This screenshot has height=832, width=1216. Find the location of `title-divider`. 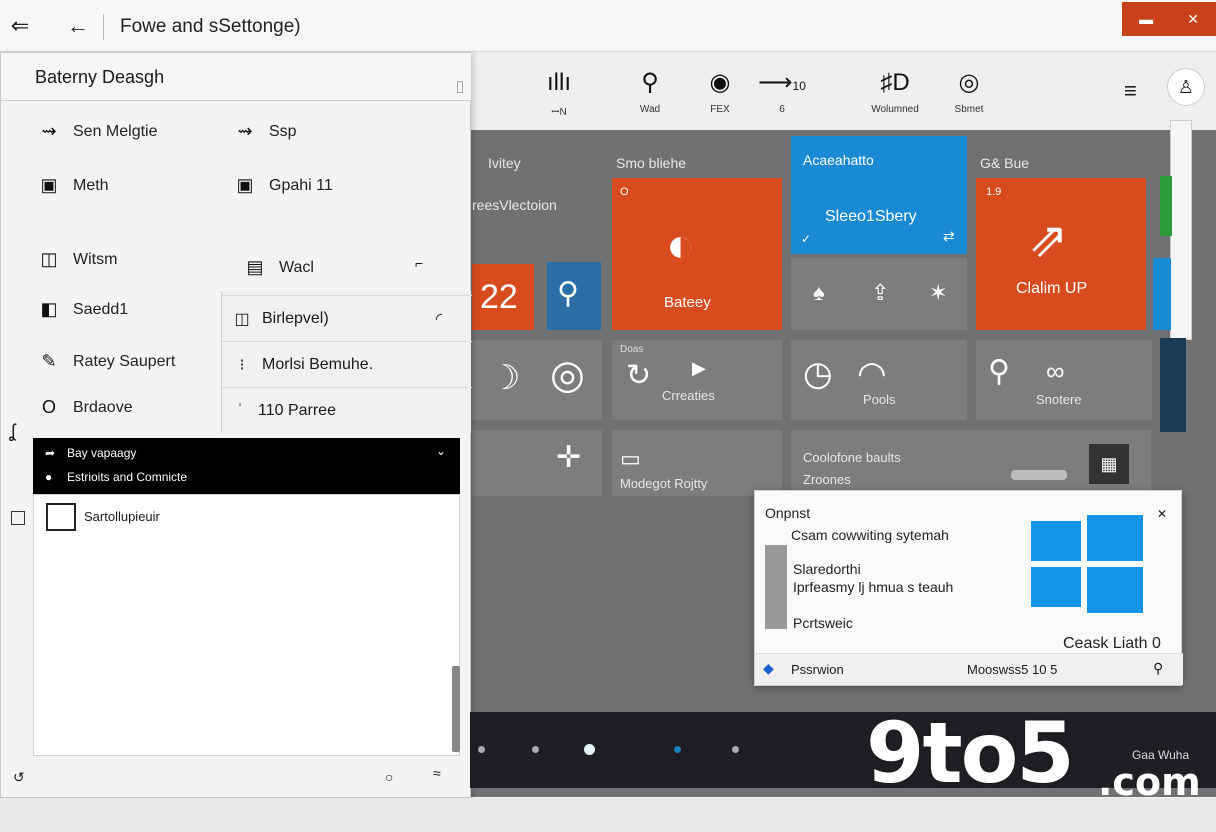

title-divider is located at coordinates (103, 27).